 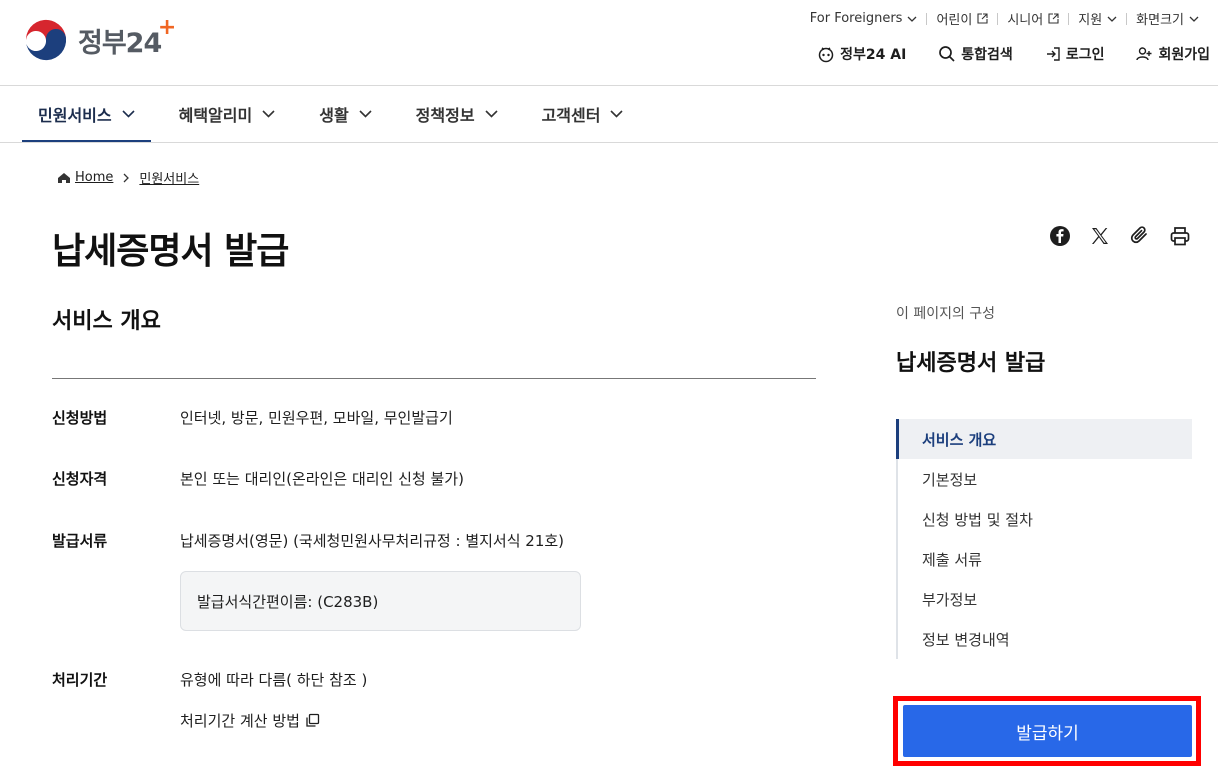 I want to click on home-icon, so click(x=64, y=177).